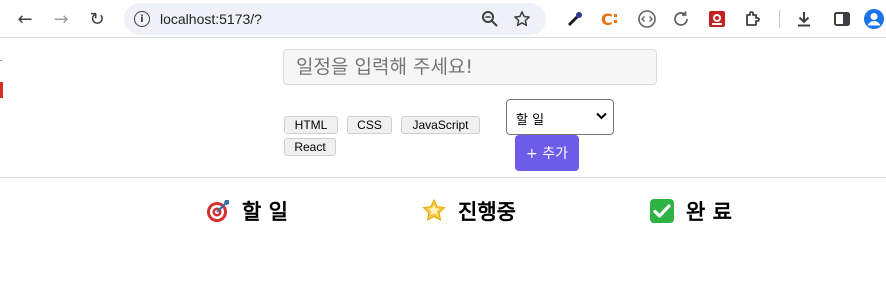 The image size is (886, 289). Describe the element at coordinates (311, 125) in the screenshot. I see `tag-html: HTML` at that location.